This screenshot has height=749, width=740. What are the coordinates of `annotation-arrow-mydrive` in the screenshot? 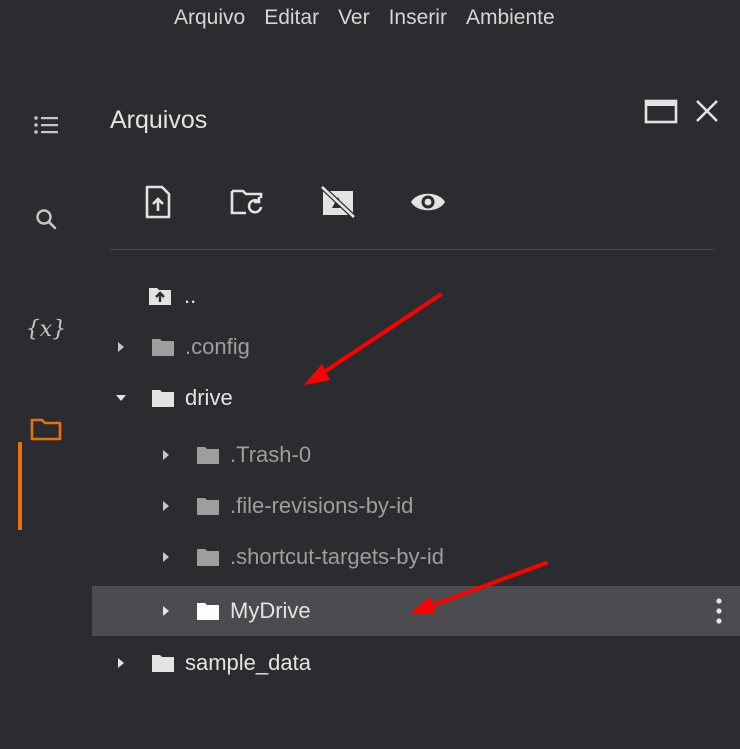 It's located at (479, 587).